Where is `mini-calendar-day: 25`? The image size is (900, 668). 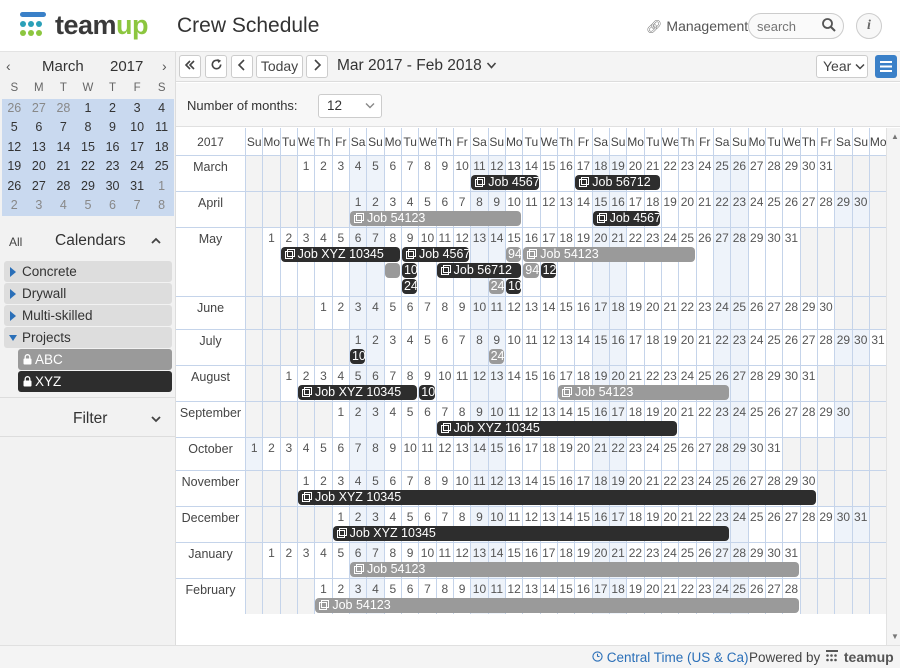 mini-calendar-day: 25 is located at coordinates (161, 167).